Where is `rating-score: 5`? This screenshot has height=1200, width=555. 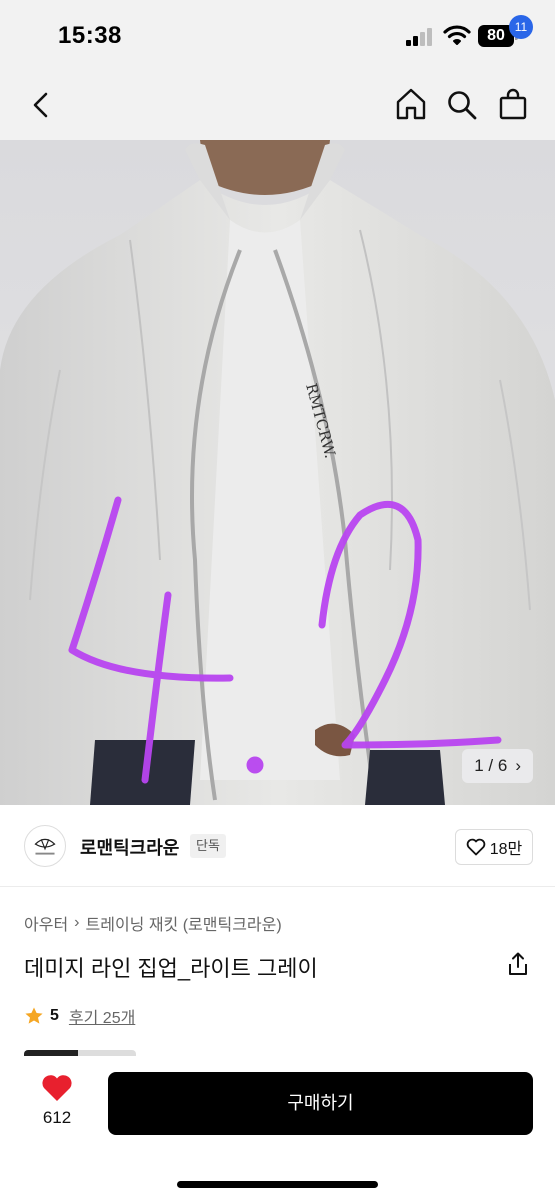
rating-score: 5 is located at coordinates (54, 1015).